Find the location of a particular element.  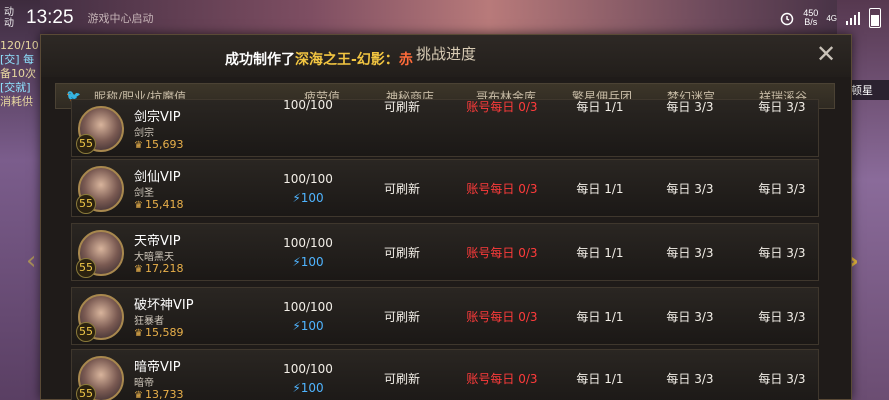

char-job: 大暗黑天 is located at coordinates (154, 257).